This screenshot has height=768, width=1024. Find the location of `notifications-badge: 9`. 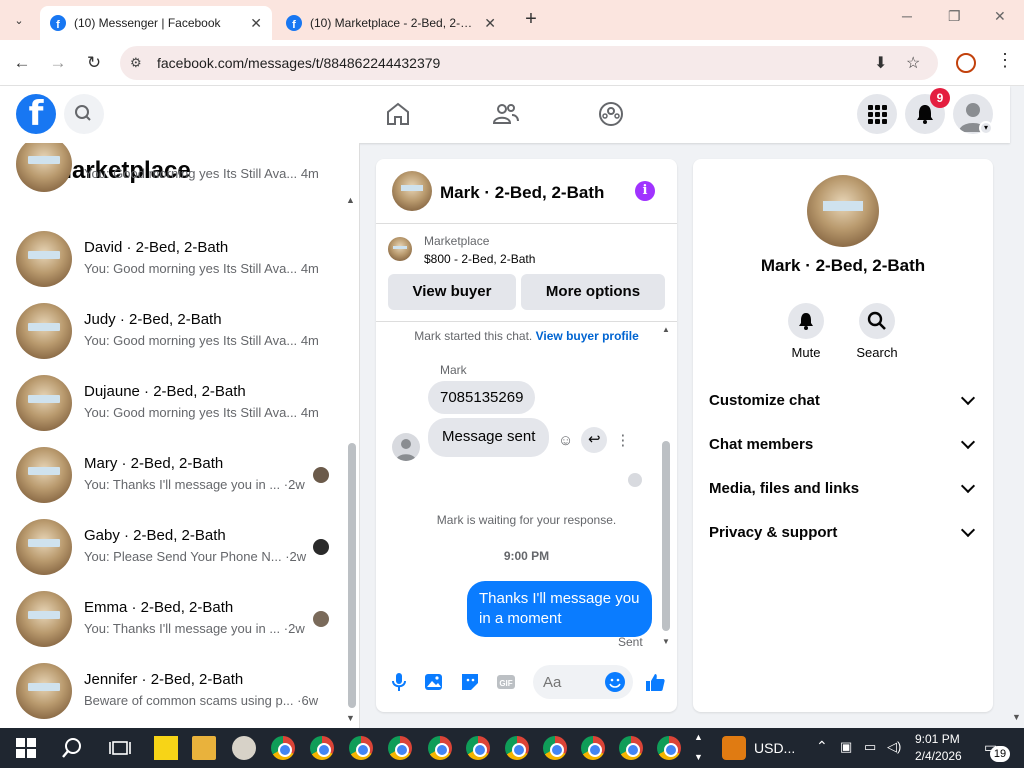

notifications-badge: 9 is located at coordinates (940, 98).